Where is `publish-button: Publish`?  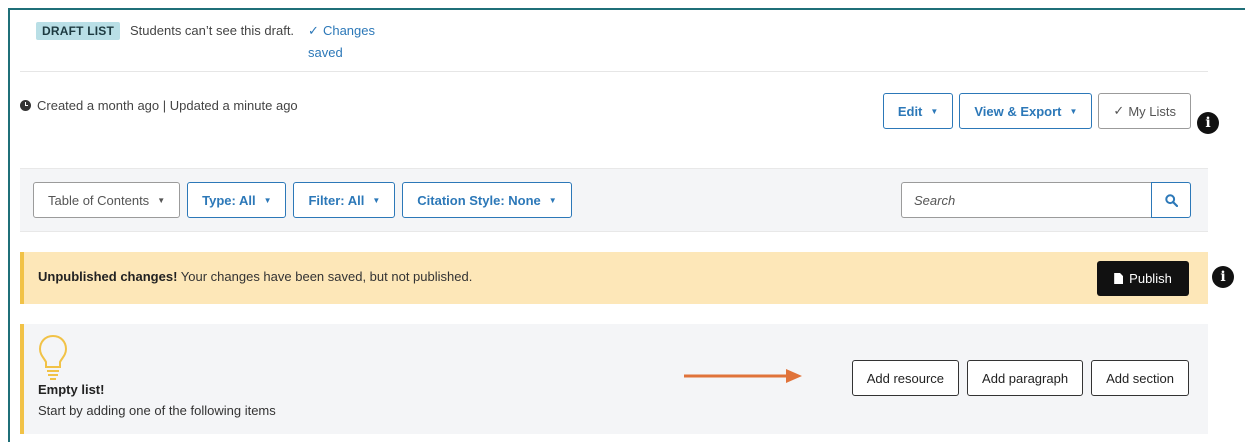 publish-button: Publish is located at coordinates (1143, 278).